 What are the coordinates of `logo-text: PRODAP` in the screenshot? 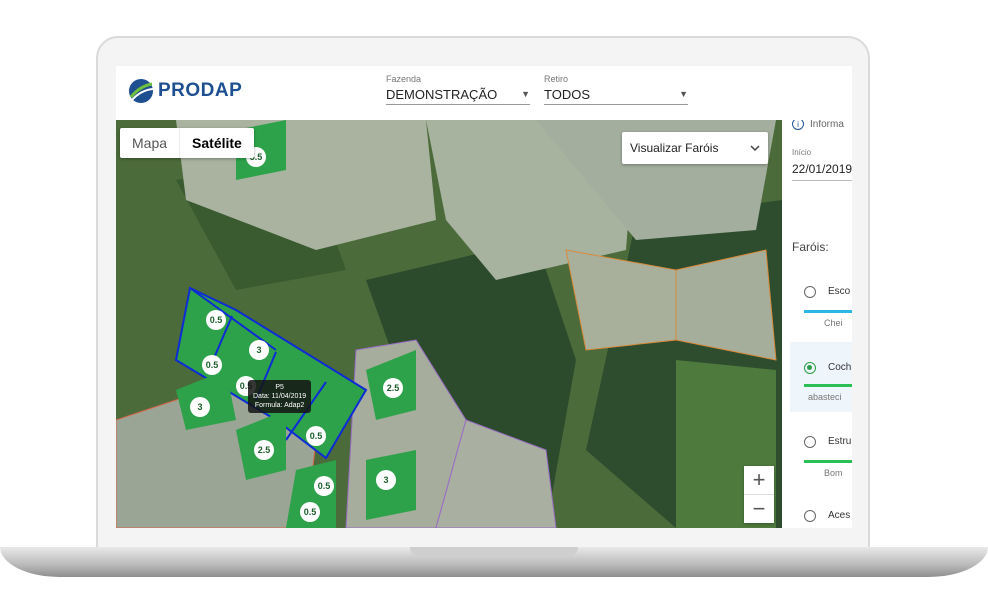 It's located at (200, 90).